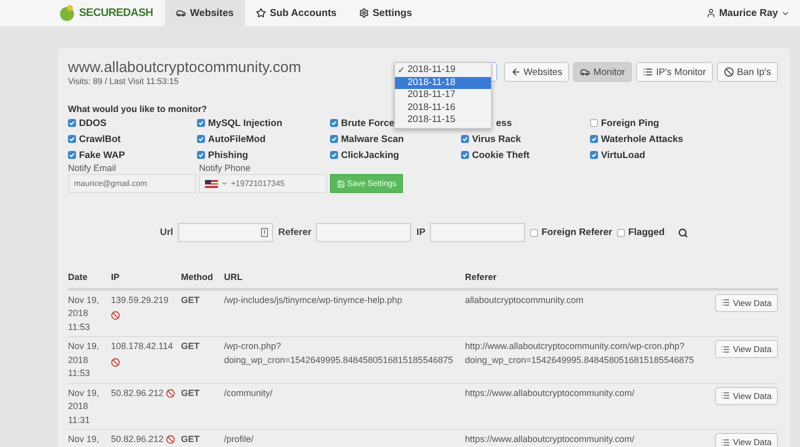 This screenshot has height=447, width=800. I want to click on checkbox-label: Fake WAP, so click(102, 155).